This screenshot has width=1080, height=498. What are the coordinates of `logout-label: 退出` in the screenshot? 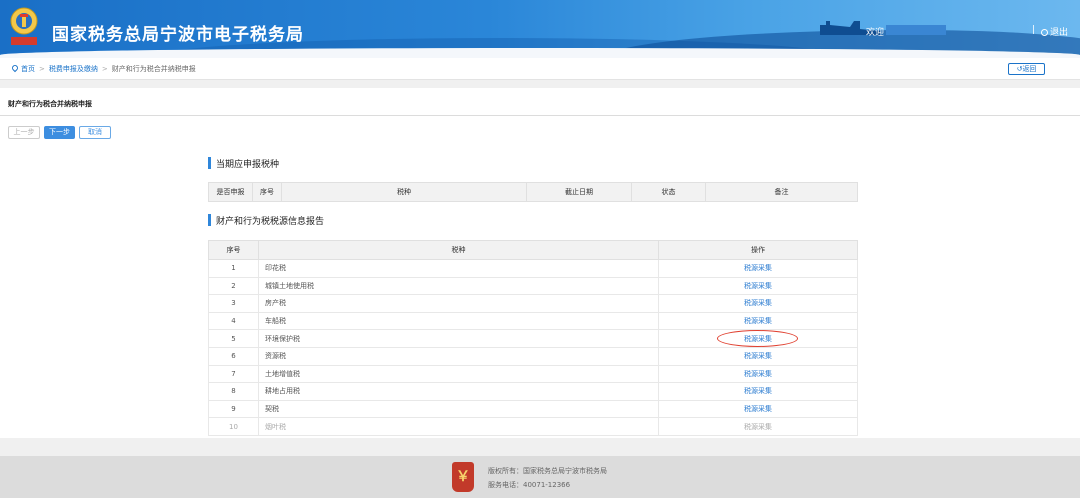 It's located at (1059, 33).